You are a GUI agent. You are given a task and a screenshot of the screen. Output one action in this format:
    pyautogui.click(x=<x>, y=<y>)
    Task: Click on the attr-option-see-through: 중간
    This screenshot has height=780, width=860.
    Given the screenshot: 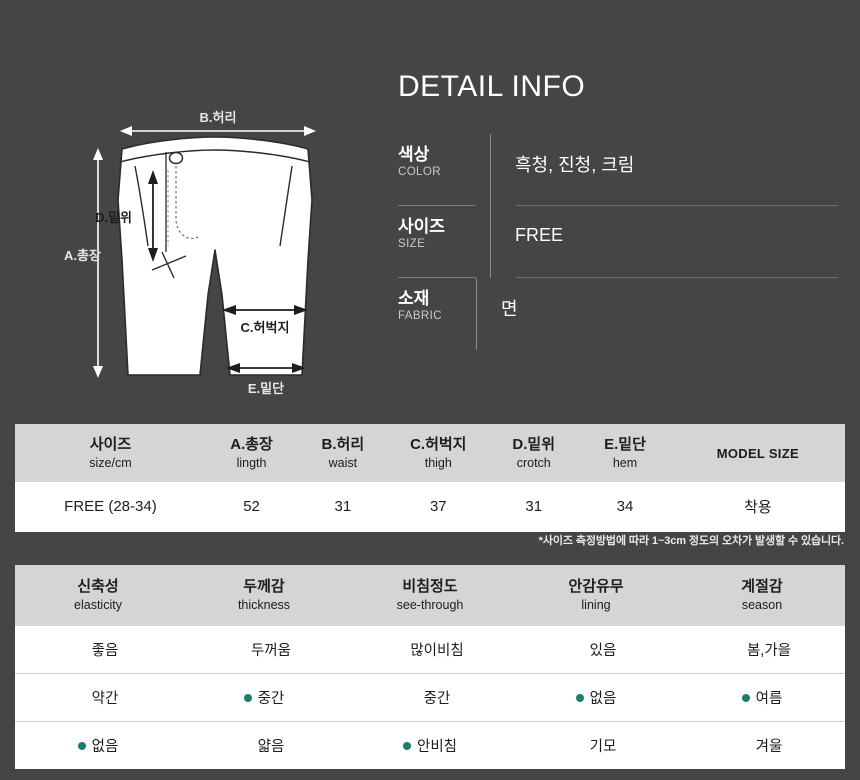 What is the action you would take?
    pyautogui.click(x=430, y=697)
    